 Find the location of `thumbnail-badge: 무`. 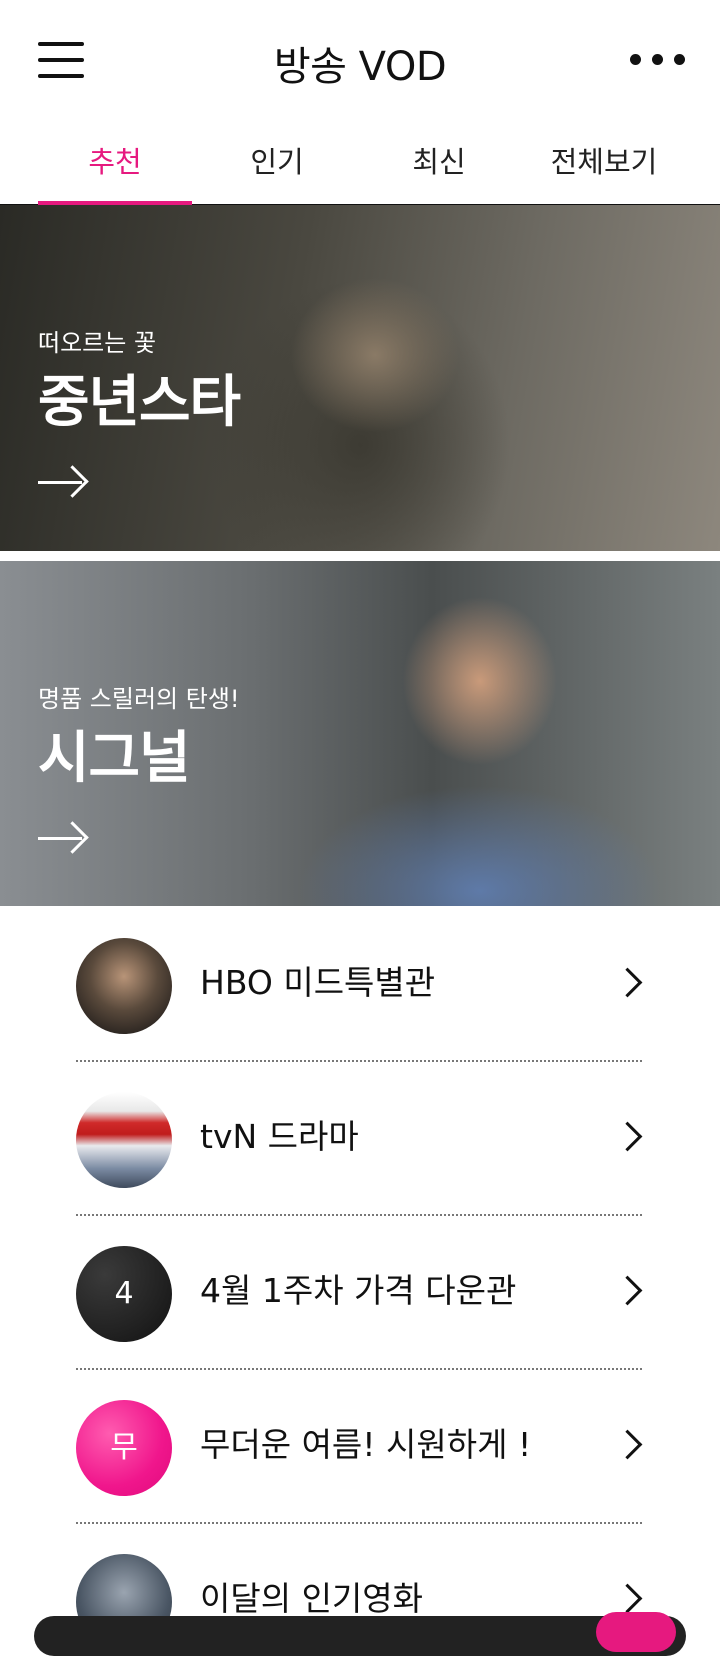

thumbnail-badge: 무 is located at coordinates (124, 1448).